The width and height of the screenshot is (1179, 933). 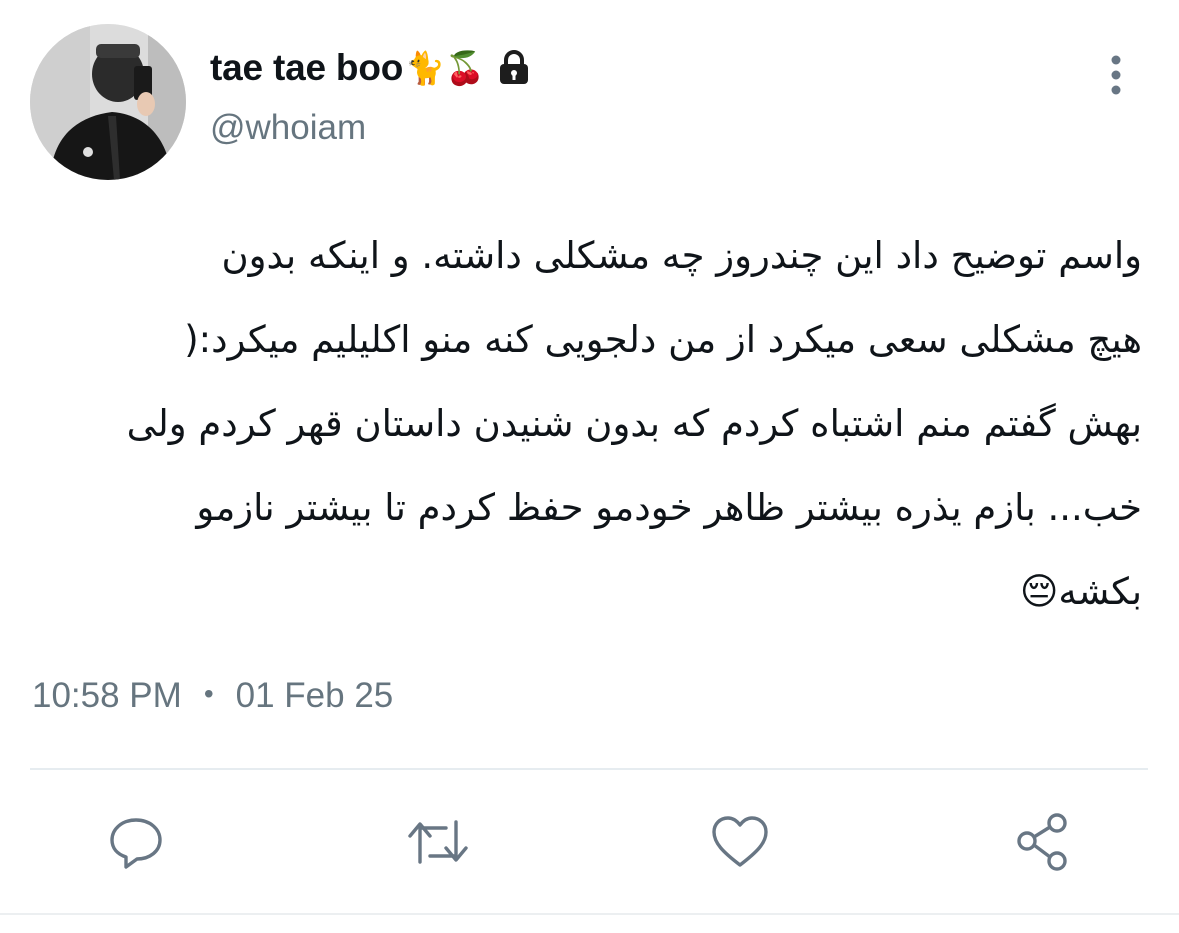 What do you see at coordinates (445, 68) in the screenshot?
I see `name-emojis: 🐈🍒` at bounding box center [445, 68].